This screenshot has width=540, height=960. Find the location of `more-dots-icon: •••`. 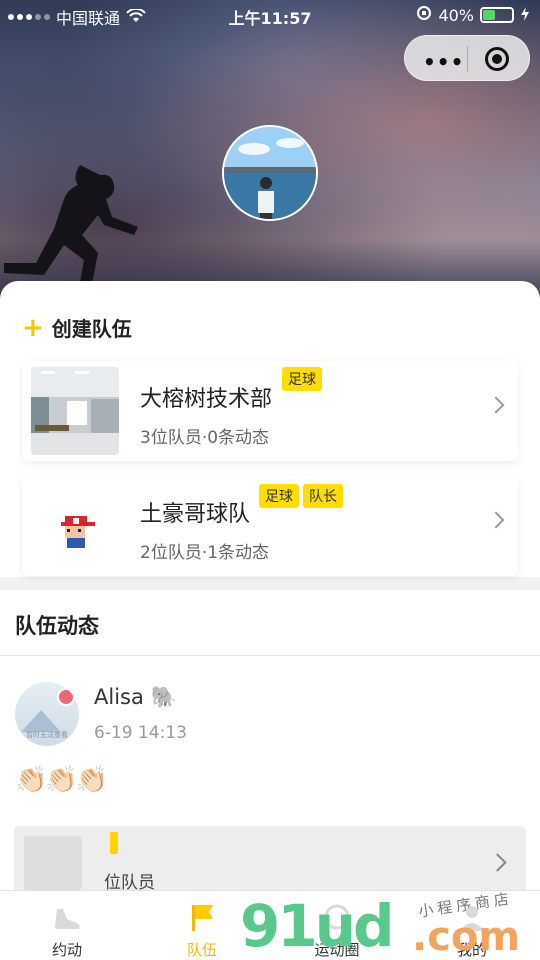

more-dots-icon: ••• is located at coordinates (443, 62).